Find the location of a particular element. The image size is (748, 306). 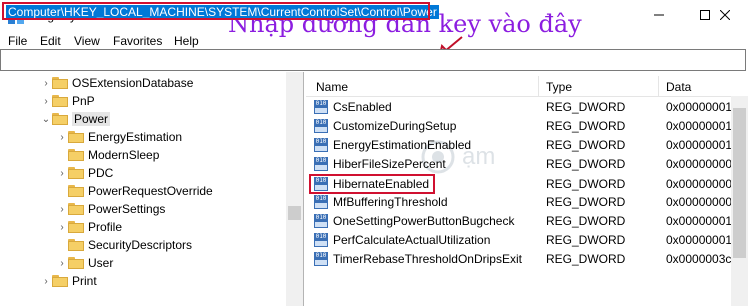

address-bar is located at coordinates (373, 60).